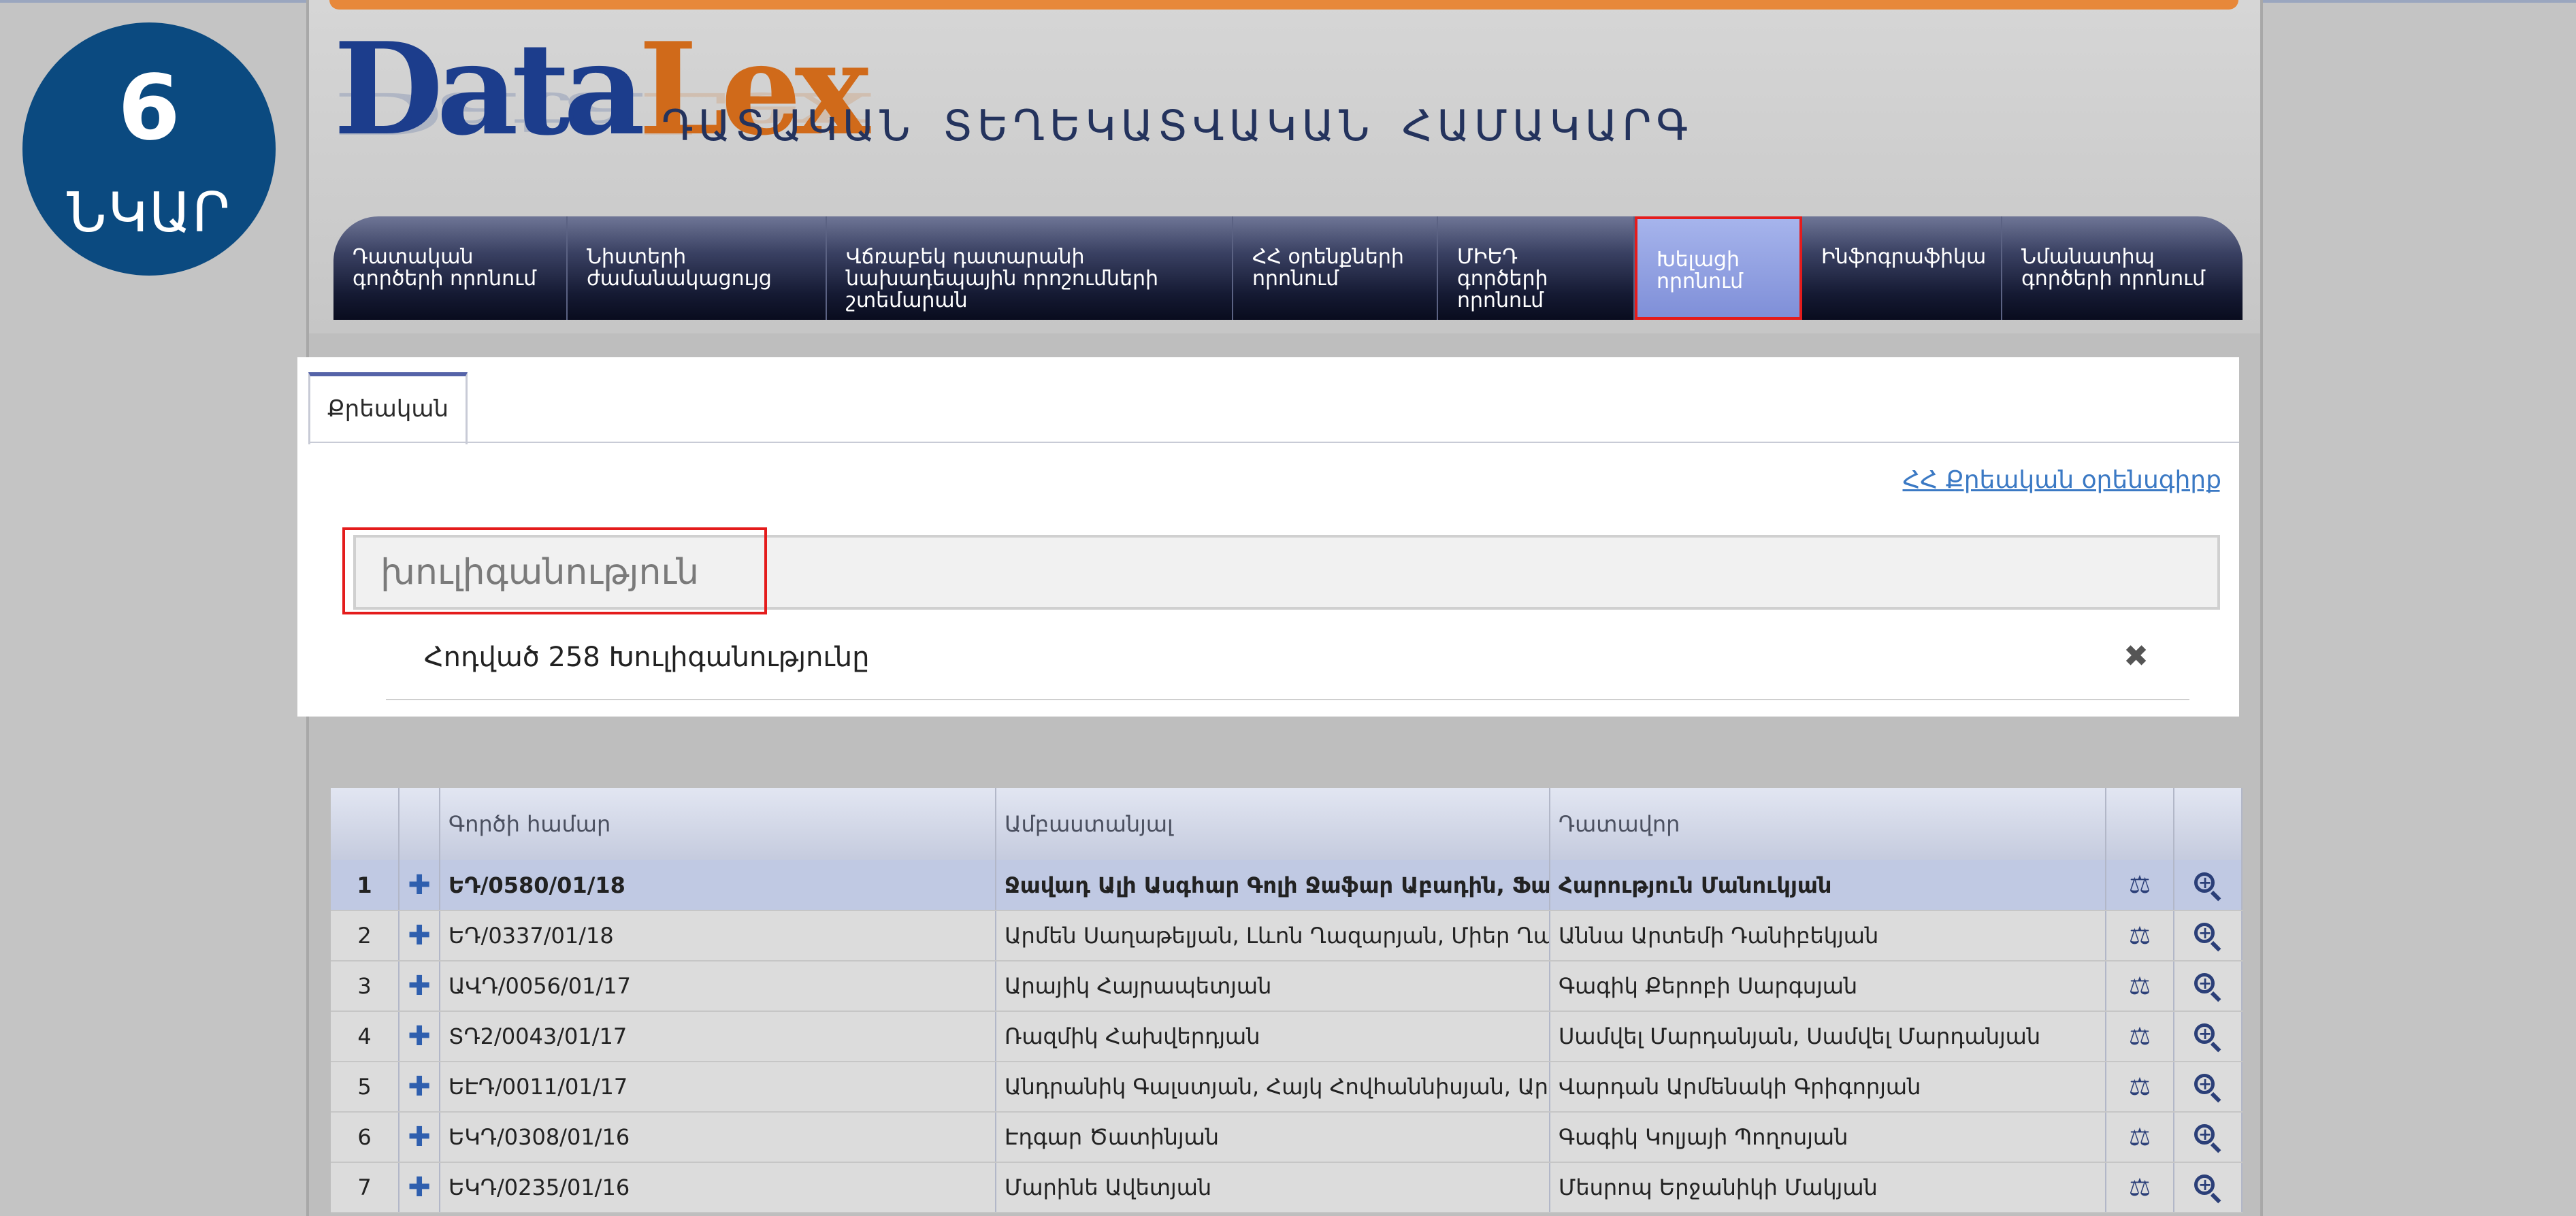 The width and height of the screenshot is (2576, 1216). I want to click on datalex-logo: DataLex DataLex, so click(601, 108).